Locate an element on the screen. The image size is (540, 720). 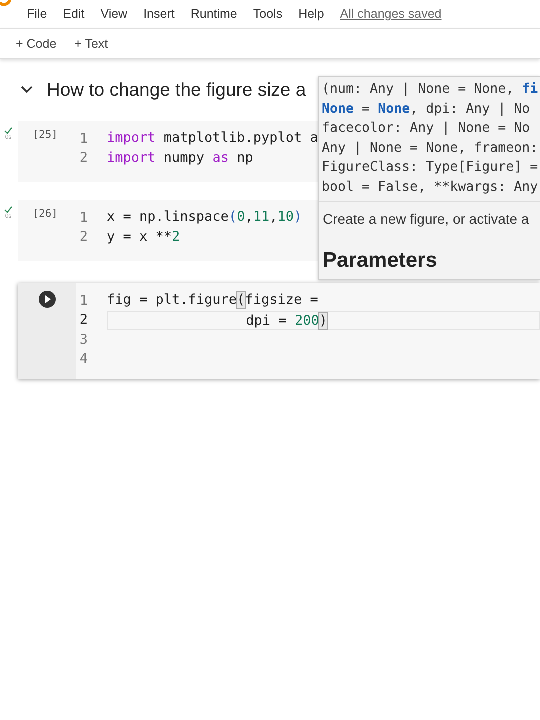
code-line: import matplotlib.pyplot a is located at coordinates (212, 138).